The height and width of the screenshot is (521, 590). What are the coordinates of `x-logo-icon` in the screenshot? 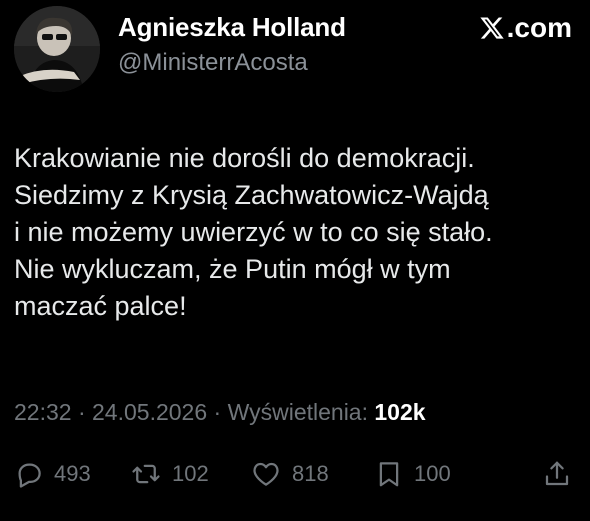 It's located at (492, 28).